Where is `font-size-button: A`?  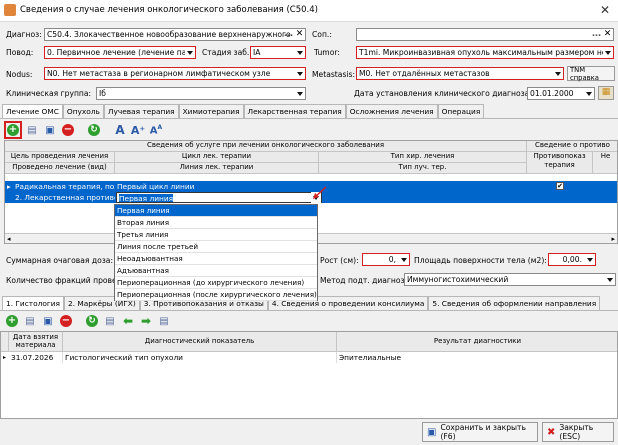
font-size-button: A is located at coordinates (120, 130).